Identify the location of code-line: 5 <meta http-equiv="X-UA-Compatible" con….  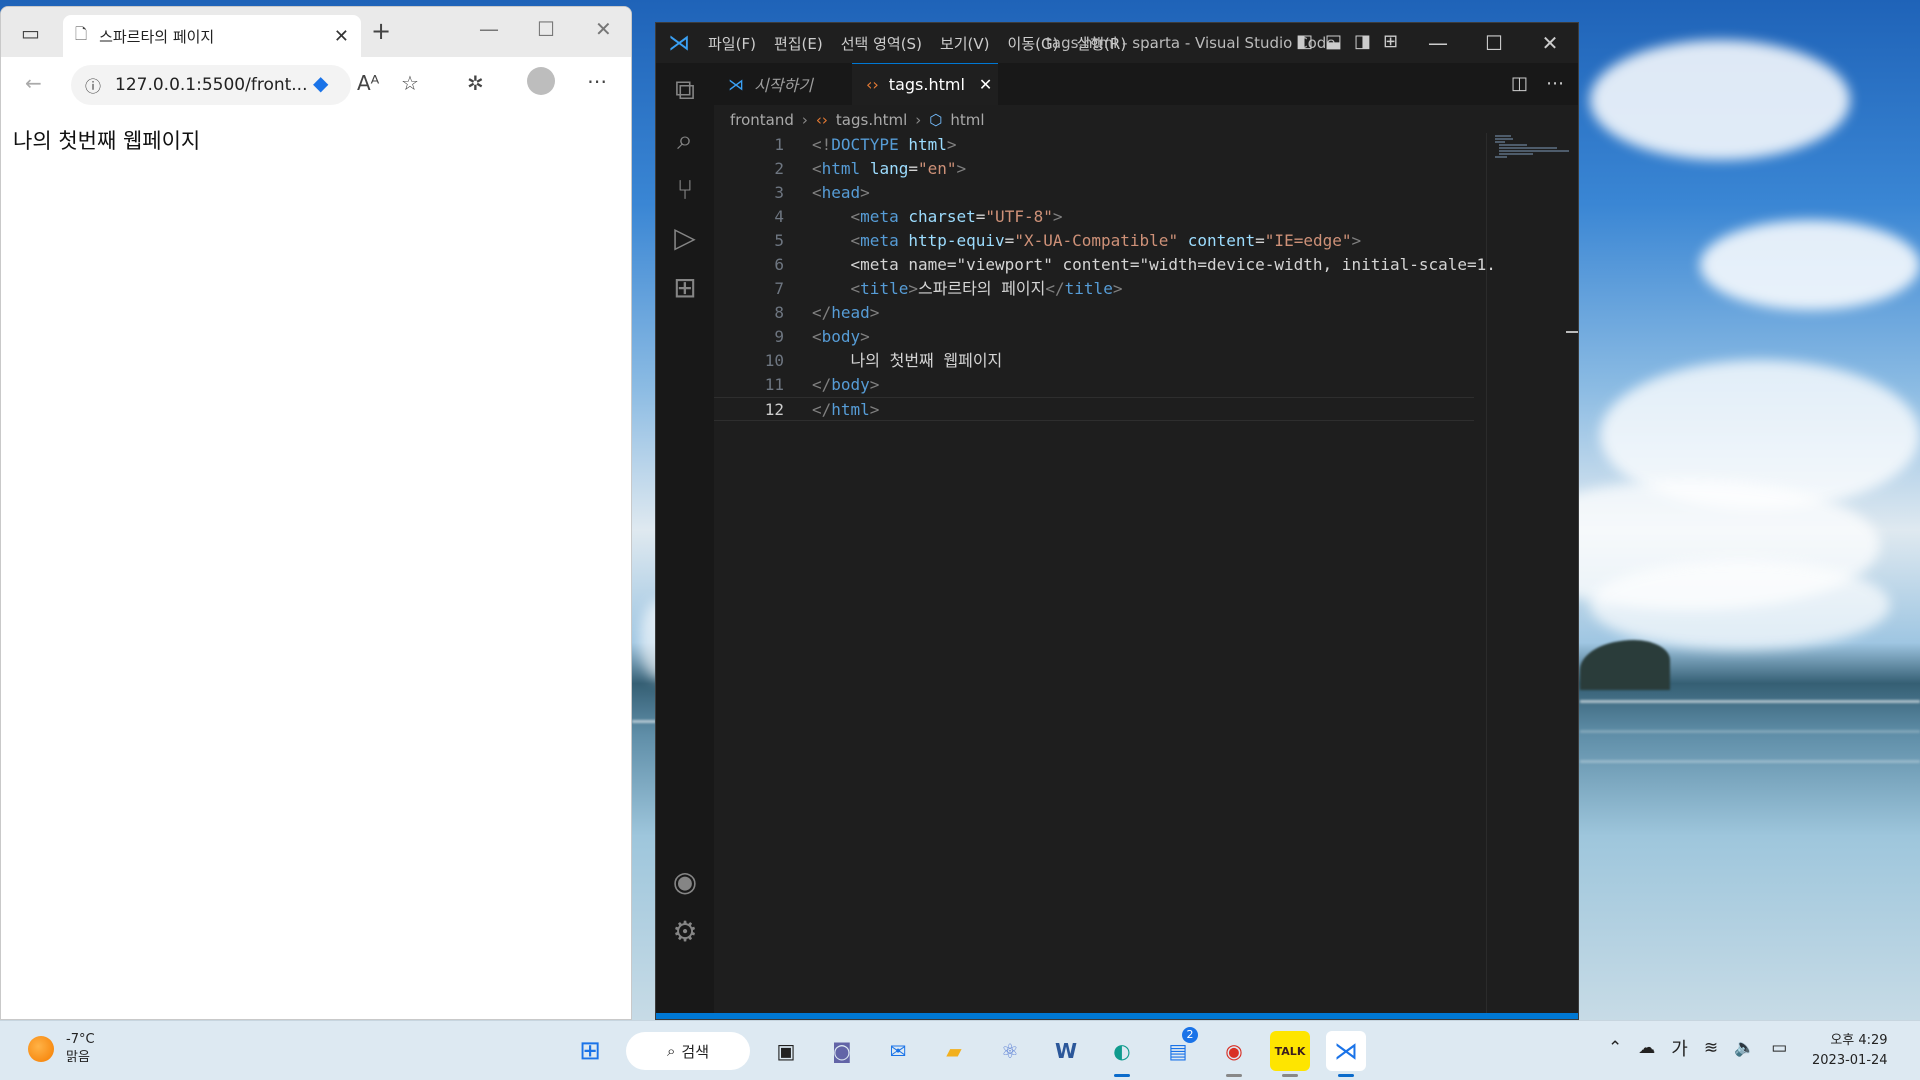
(1094, 241).